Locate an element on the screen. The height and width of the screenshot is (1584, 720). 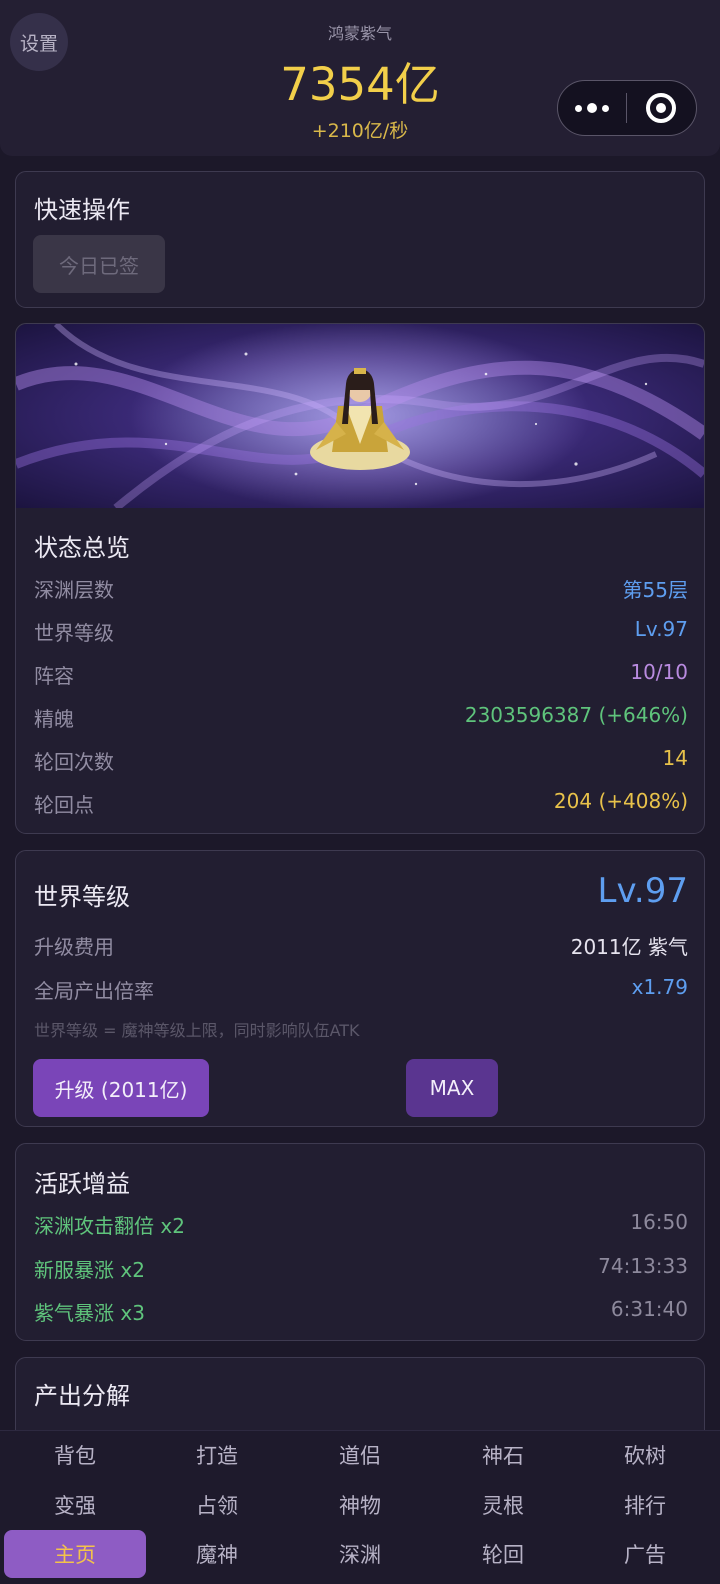
buff-name: 新服暴涨 x2 is located at coordinates (89, 1270).